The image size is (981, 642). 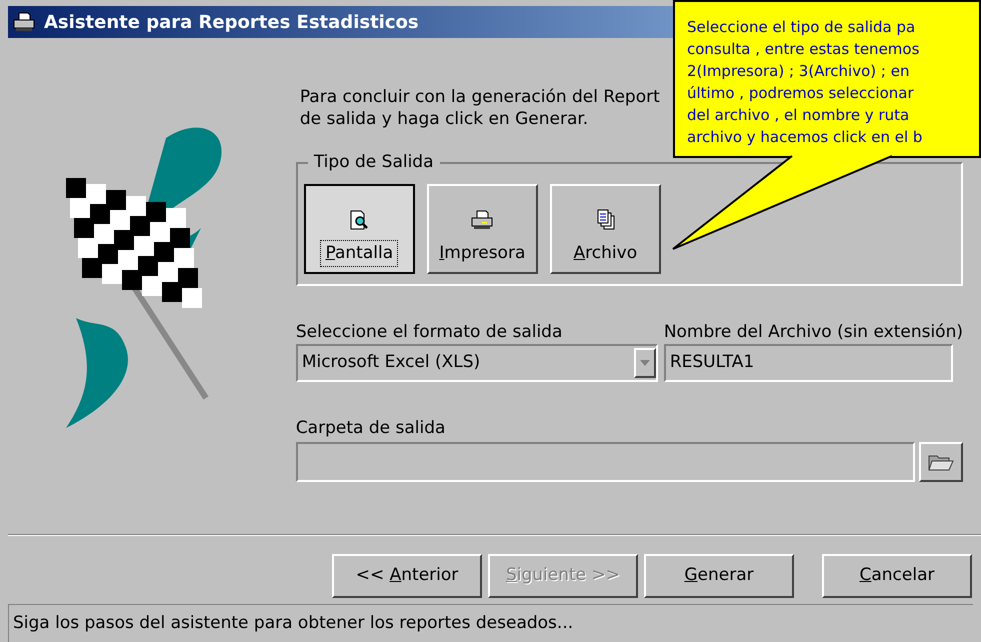 I want to click on document-magnifier-icon, so click(x=359, y=219).